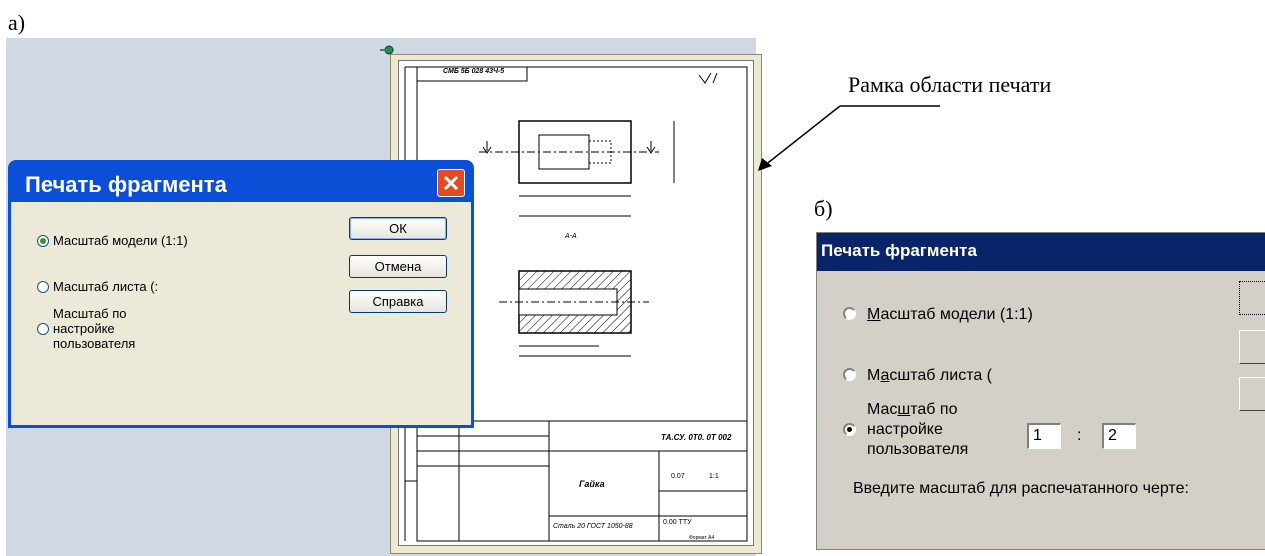 The image size is (1265, 556). Describe the element at coordinates (950, 84) in the screenshot. I see `print-area-callout-text: Рамка области печати` at that location.